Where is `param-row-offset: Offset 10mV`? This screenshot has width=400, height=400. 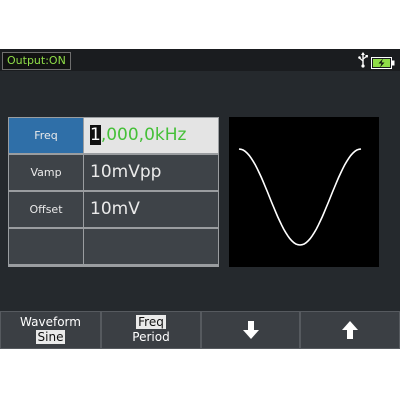 param-row-offset: Offset 10mV is located at coordinates (113, 209).